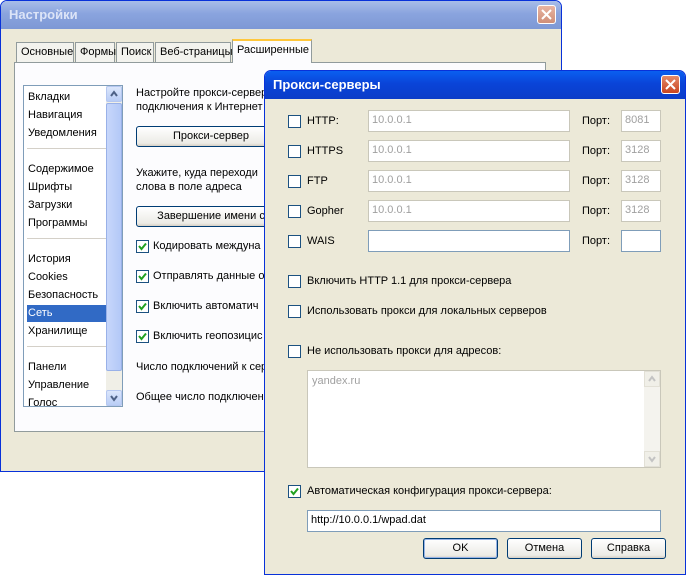 The image size is (686, 575). I want to click on proxy-close-button, so click(670, 84).